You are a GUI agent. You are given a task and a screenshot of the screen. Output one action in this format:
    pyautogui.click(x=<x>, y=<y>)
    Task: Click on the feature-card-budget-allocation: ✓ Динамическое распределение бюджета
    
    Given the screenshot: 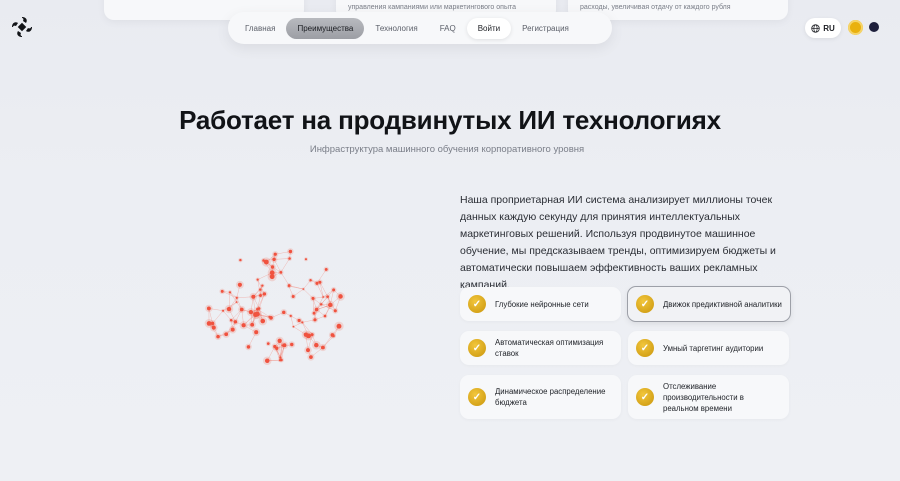 What is the action you would take?
    pyautogui.click(x=540, y=397)
    